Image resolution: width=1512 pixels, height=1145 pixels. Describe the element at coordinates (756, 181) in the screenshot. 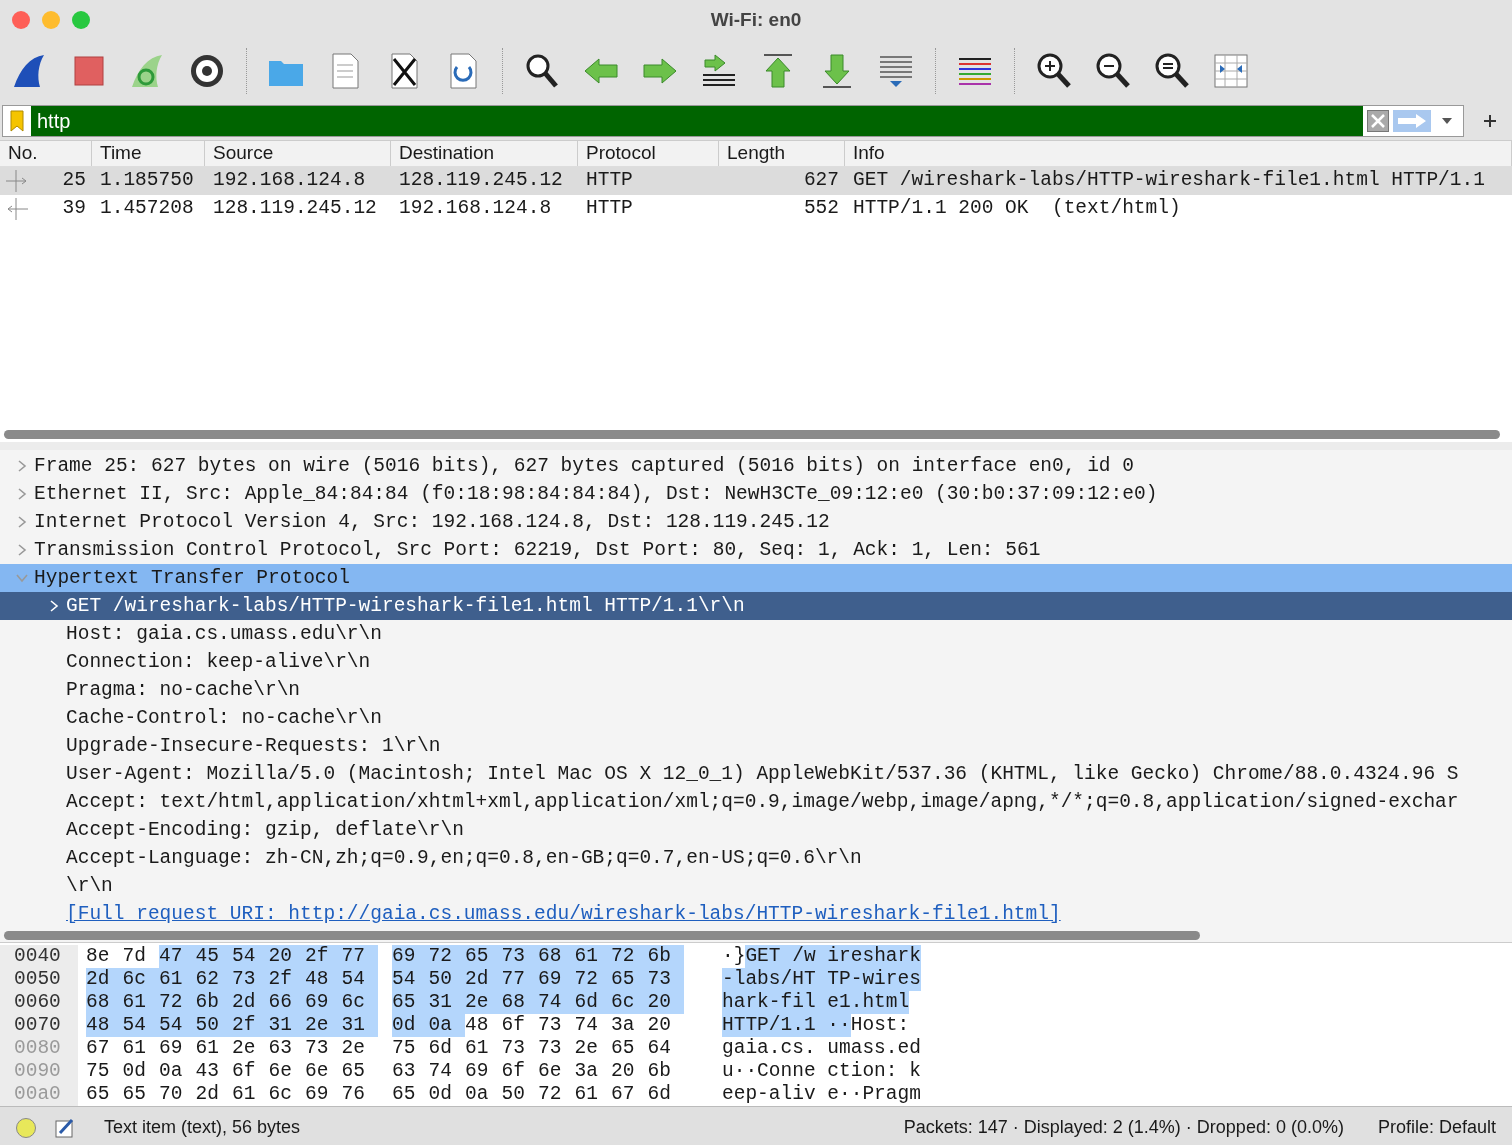

I see `packet-row: 25 1.185750 192.168.124.8 128.119.245.12 HTTP 627 GET /wireshark-labs/HTTP-wireshark-file1.html HTTP/1.1` at that location.